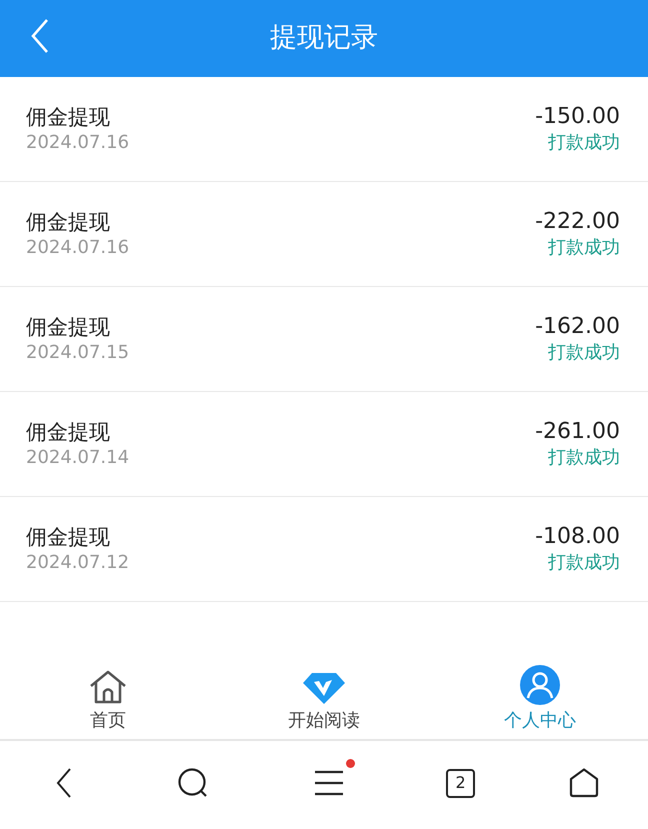  What do you see at coordinates (577, 537) in the screenshot?
I see `record-amount: -108.00` at bounding box center [577, 537].